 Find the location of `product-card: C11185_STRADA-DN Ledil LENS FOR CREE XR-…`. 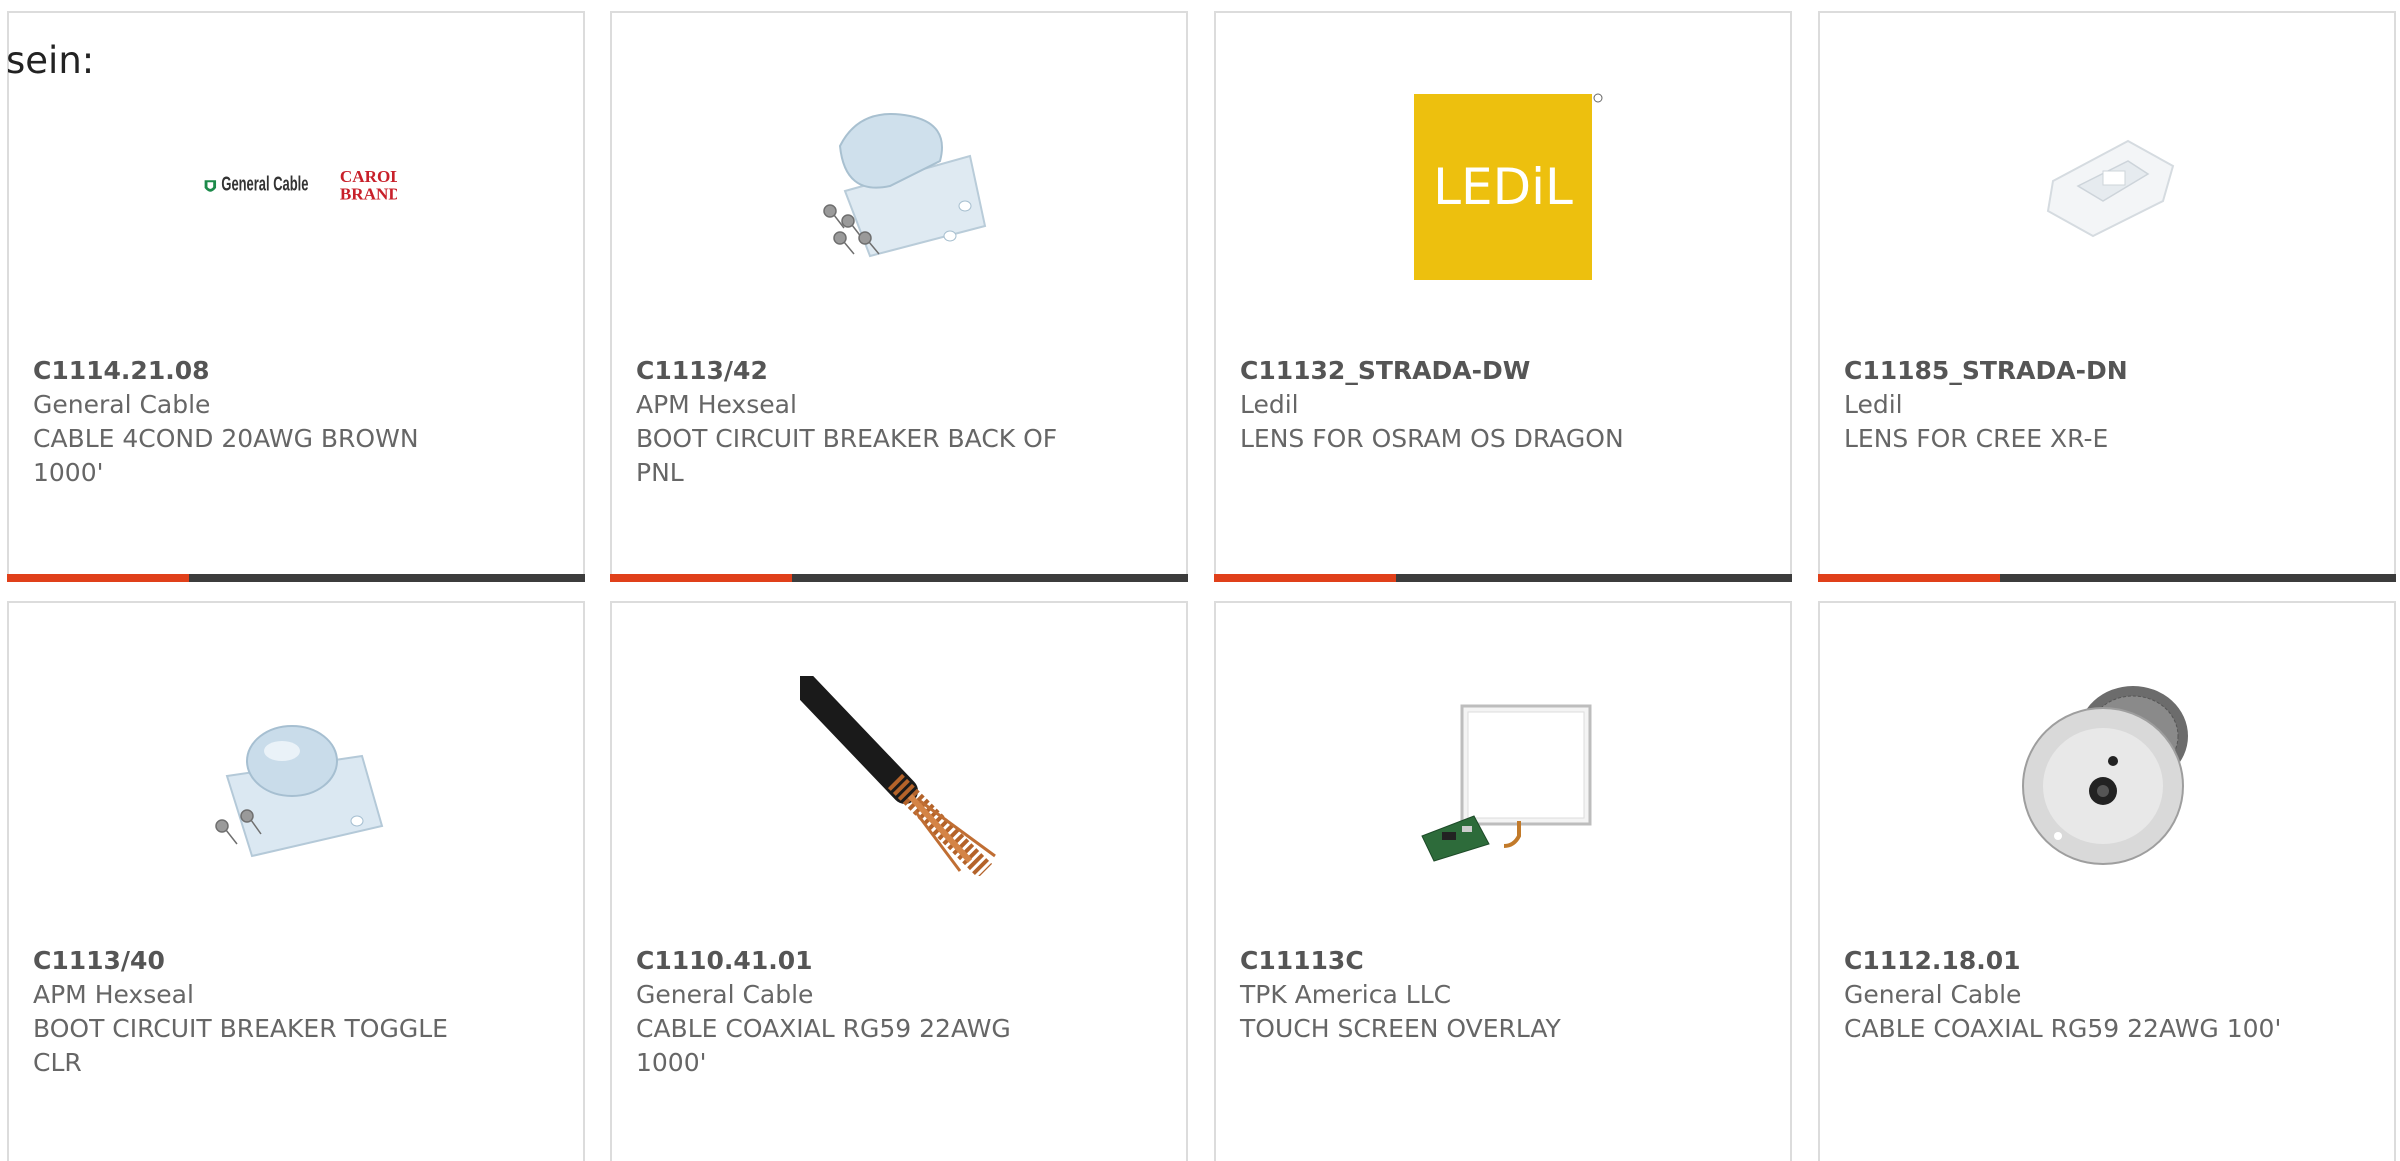

product-card: C11185_STRADA-DN Ledil LENS FOR CREE XR-… is located at coordinates (2107, 296).